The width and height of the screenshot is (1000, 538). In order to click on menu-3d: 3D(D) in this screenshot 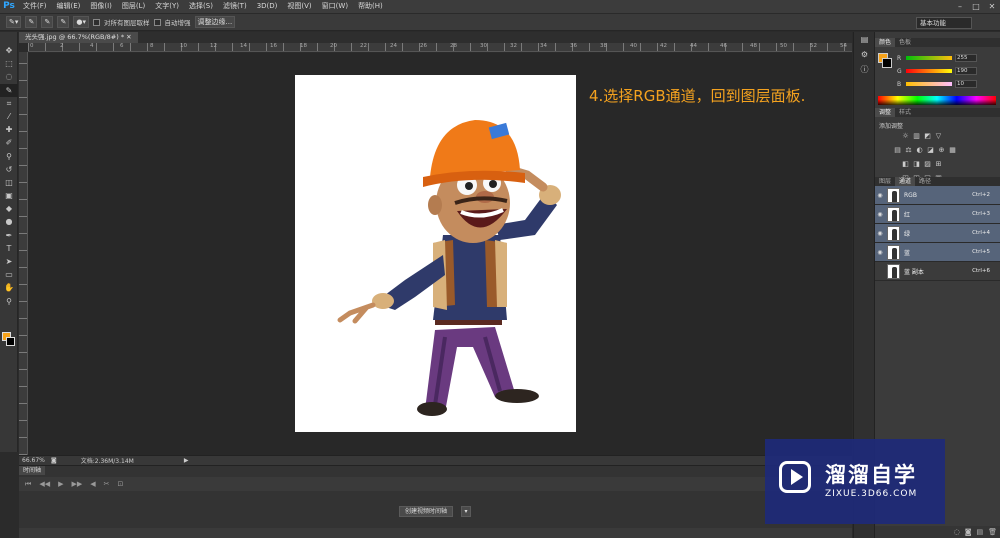, I will do `click(267, 6)`.